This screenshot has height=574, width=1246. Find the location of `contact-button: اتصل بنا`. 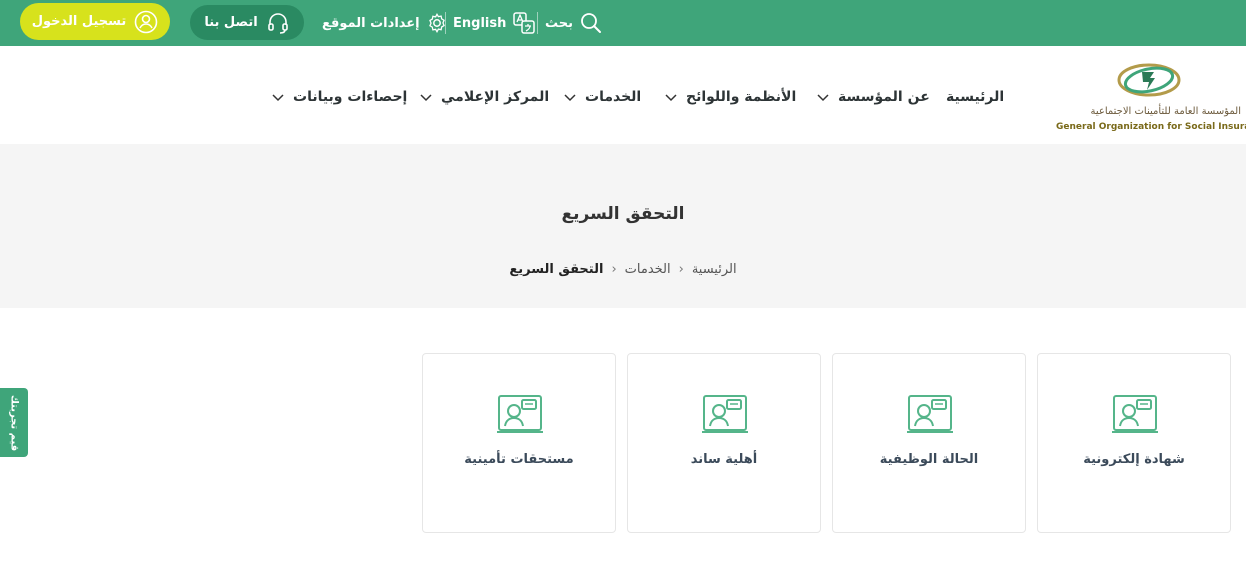

contact-button: اتصل بنا is located at coordinates (247, 22).